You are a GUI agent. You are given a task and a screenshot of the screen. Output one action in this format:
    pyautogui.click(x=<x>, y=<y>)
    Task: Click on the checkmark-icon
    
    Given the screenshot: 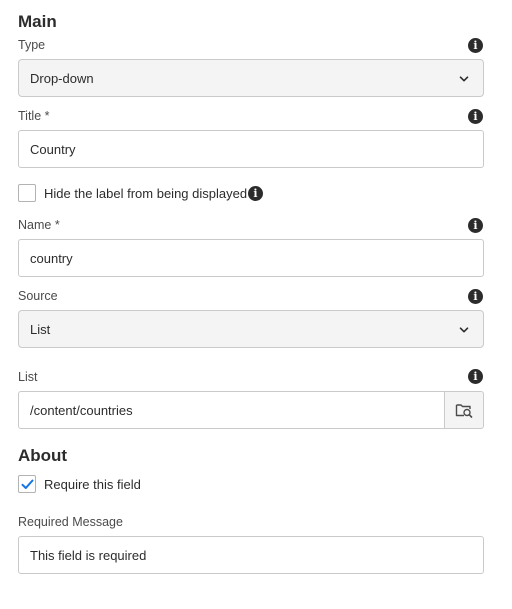 What is the action you would take?
    pyautogui.click(x=27, y=484)
    